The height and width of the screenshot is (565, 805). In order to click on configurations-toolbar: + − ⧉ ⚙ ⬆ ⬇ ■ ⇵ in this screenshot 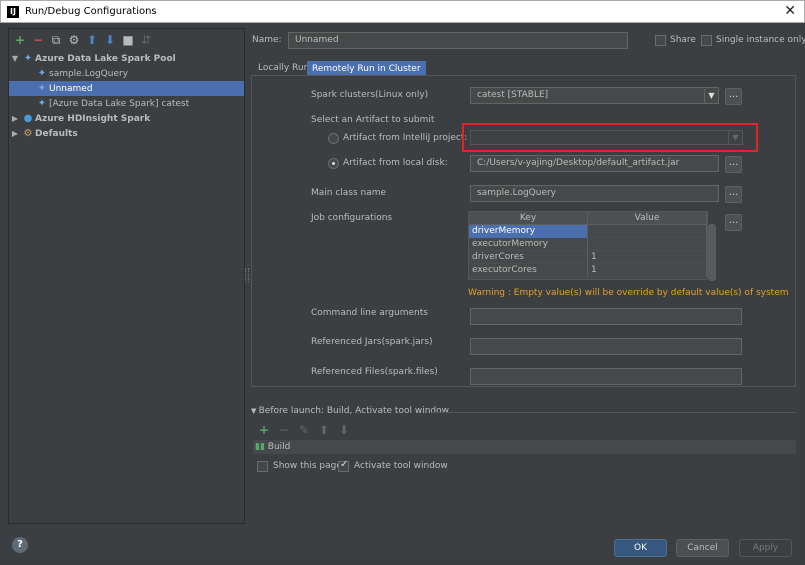, I will do `click(126, 40)`.